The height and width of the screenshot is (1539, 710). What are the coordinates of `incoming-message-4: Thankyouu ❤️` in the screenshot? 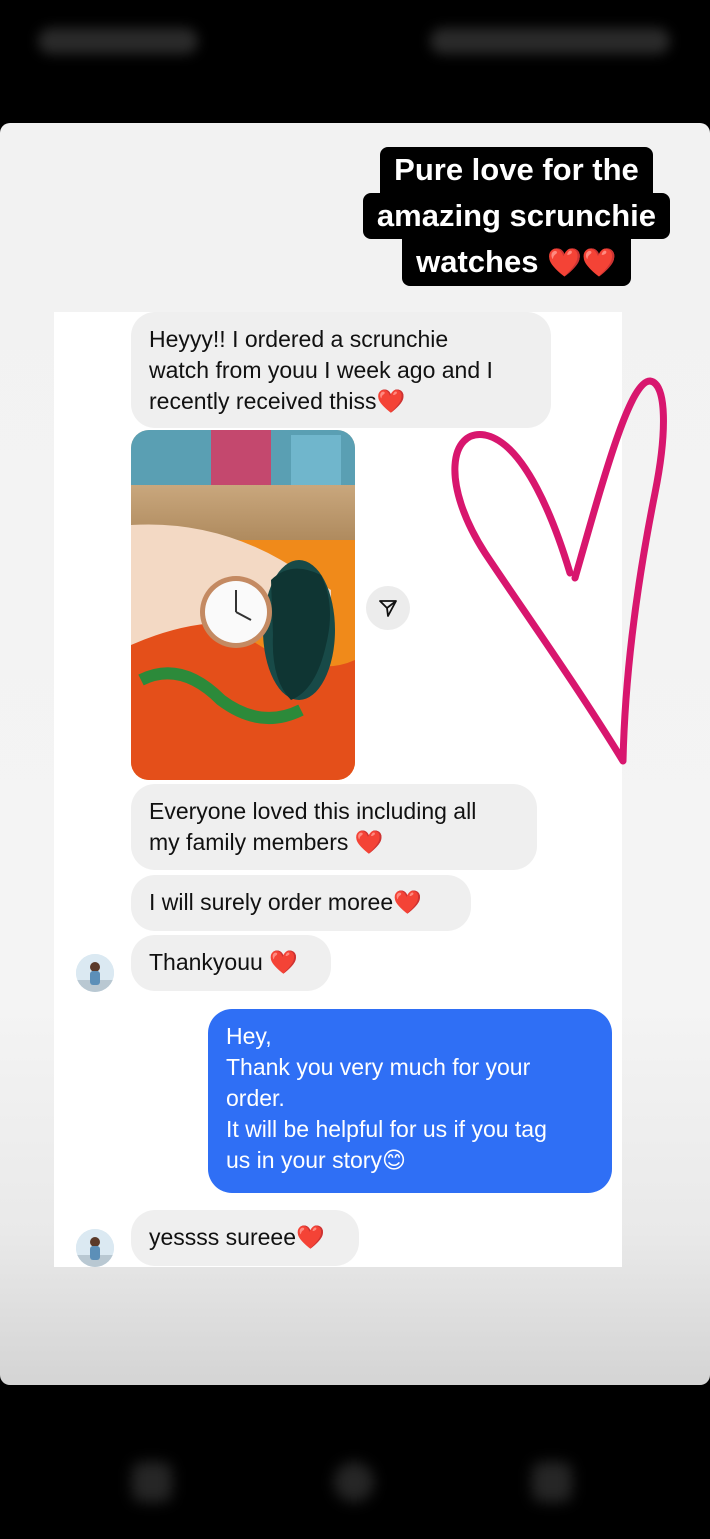 It's located at (231, 963).